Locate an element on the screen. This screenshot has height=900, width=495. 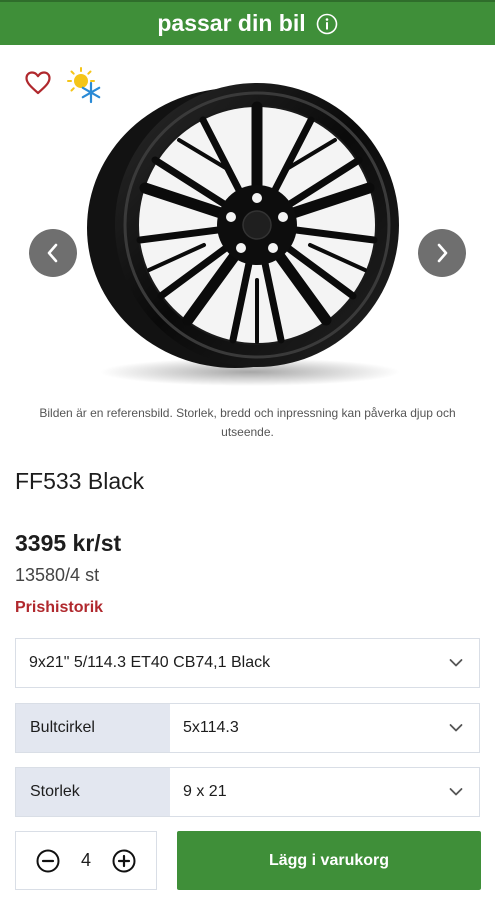
bolt-circle-label: Bultcirkel is located at coordinates (93, 728).